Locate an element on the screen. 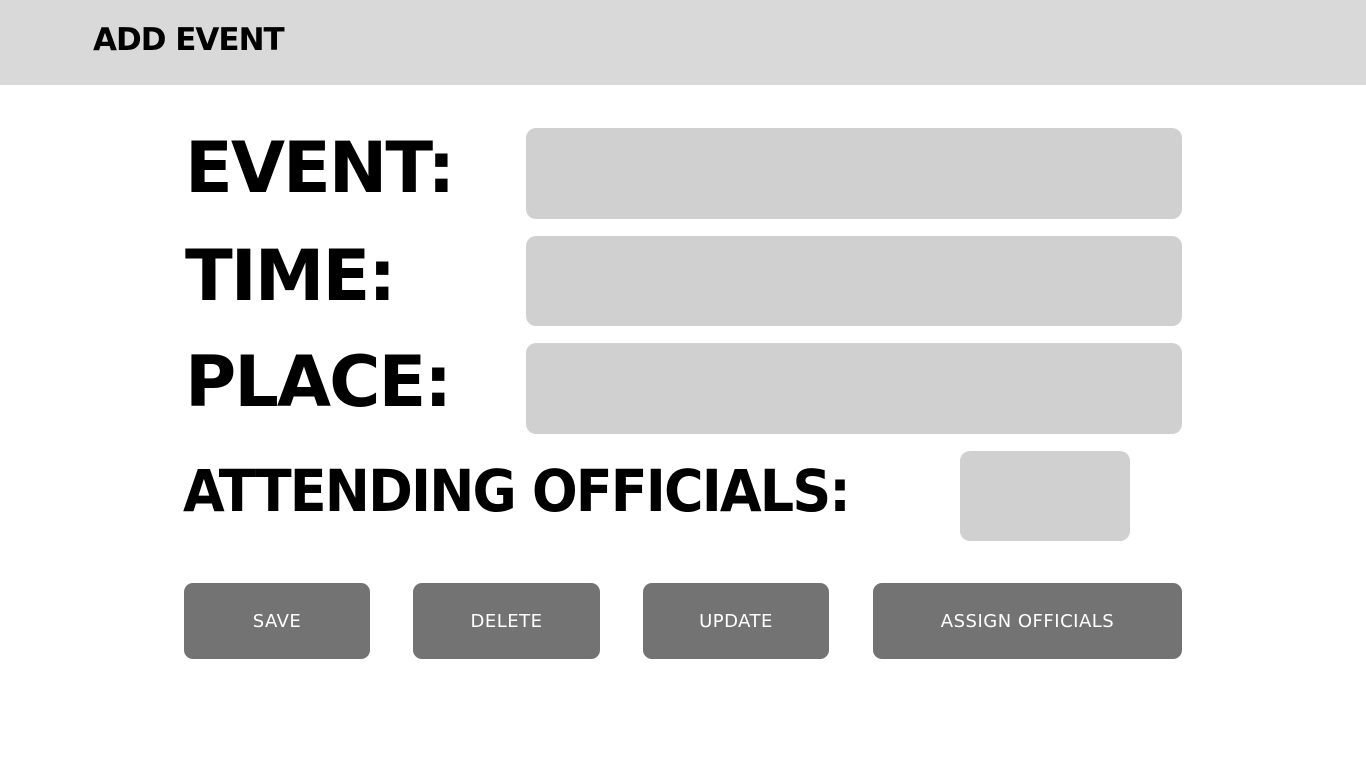 The width and height of the screenshot is (1366, 759). time-label: TIME: is located at coordinates (290, 276).